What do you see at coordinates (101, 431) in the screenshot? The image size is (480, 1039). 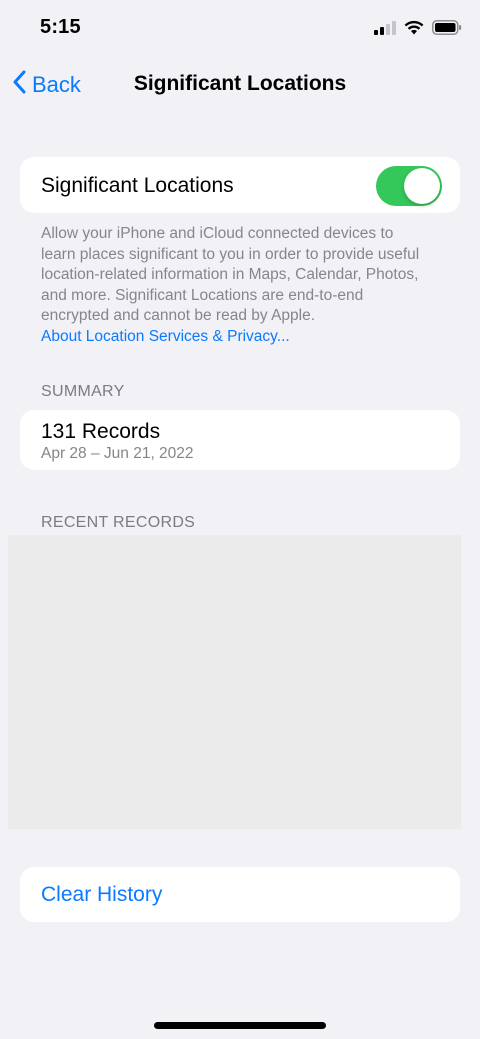 I see `records-count: 131 Records` at bounding box center [101, 431].